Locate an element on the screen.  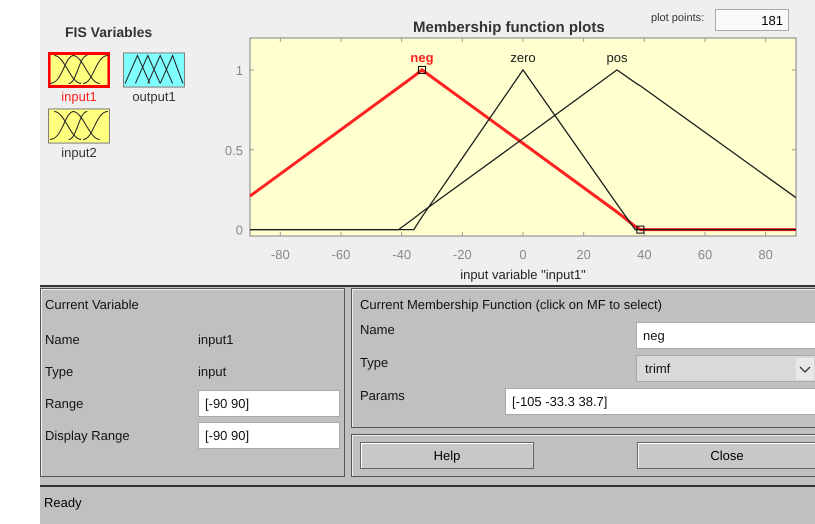
field-value: input is located at coordinates (212, 371).